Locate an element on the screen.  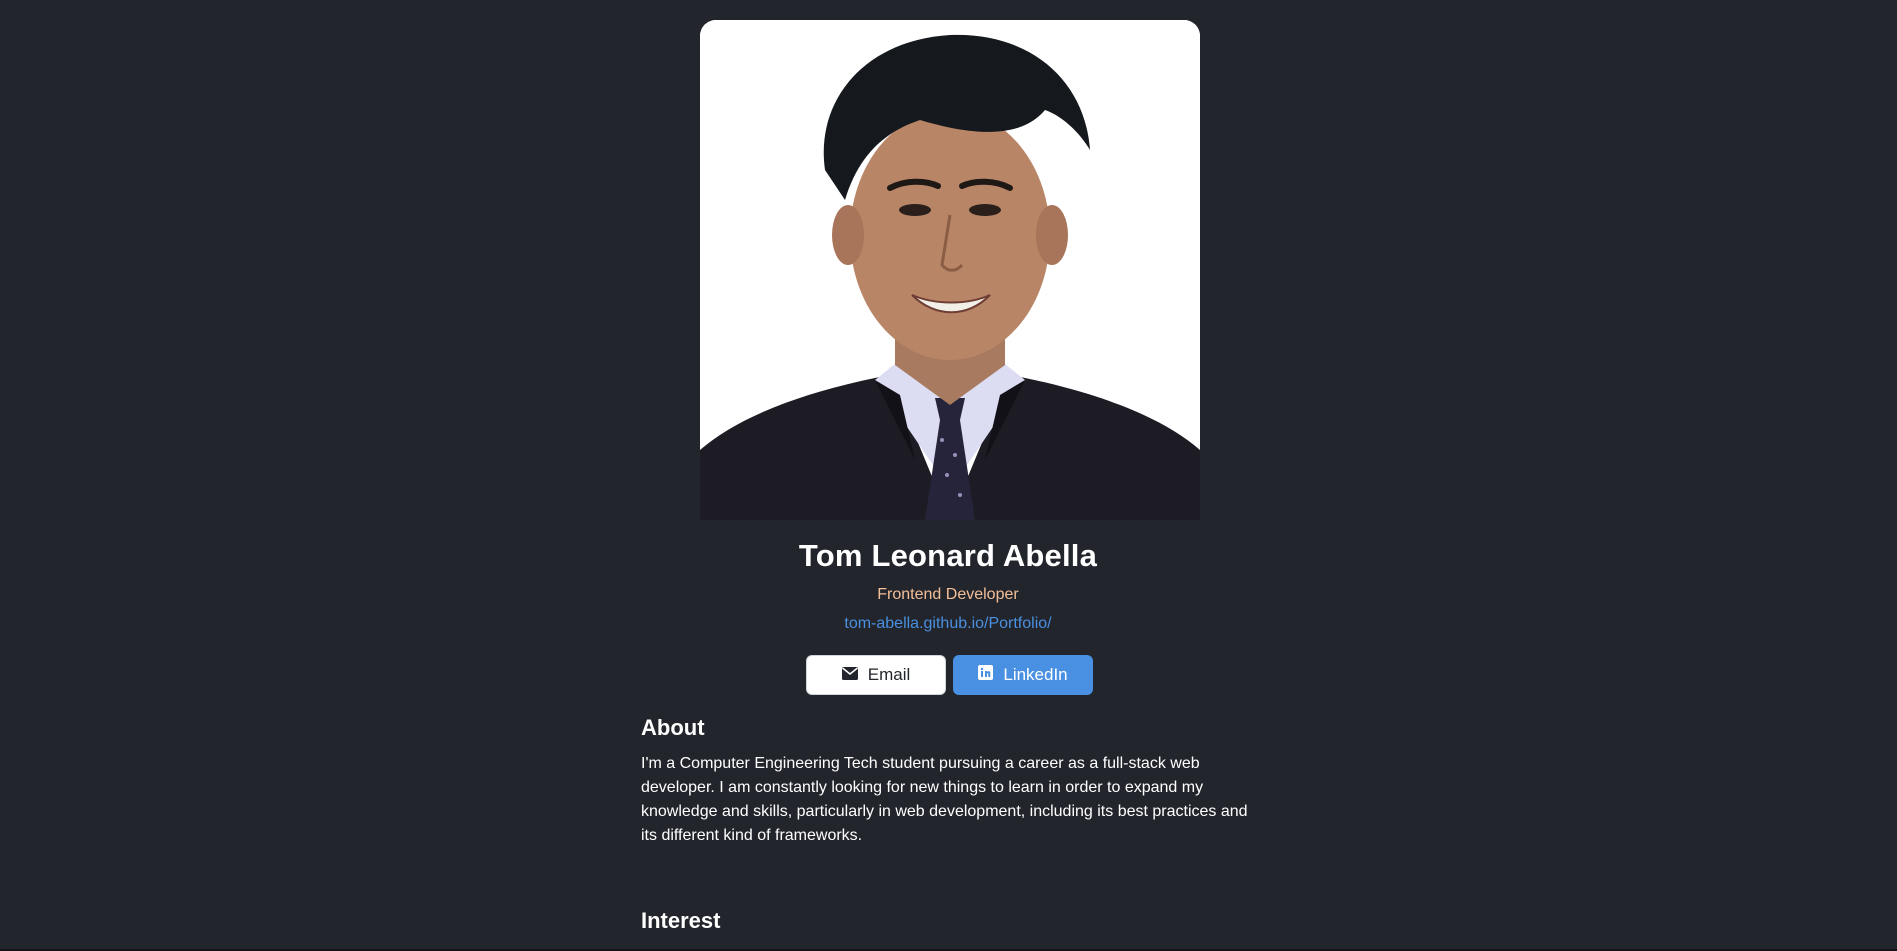
linkedin-button: LinkedIn is located at coordinates (1023, 675).